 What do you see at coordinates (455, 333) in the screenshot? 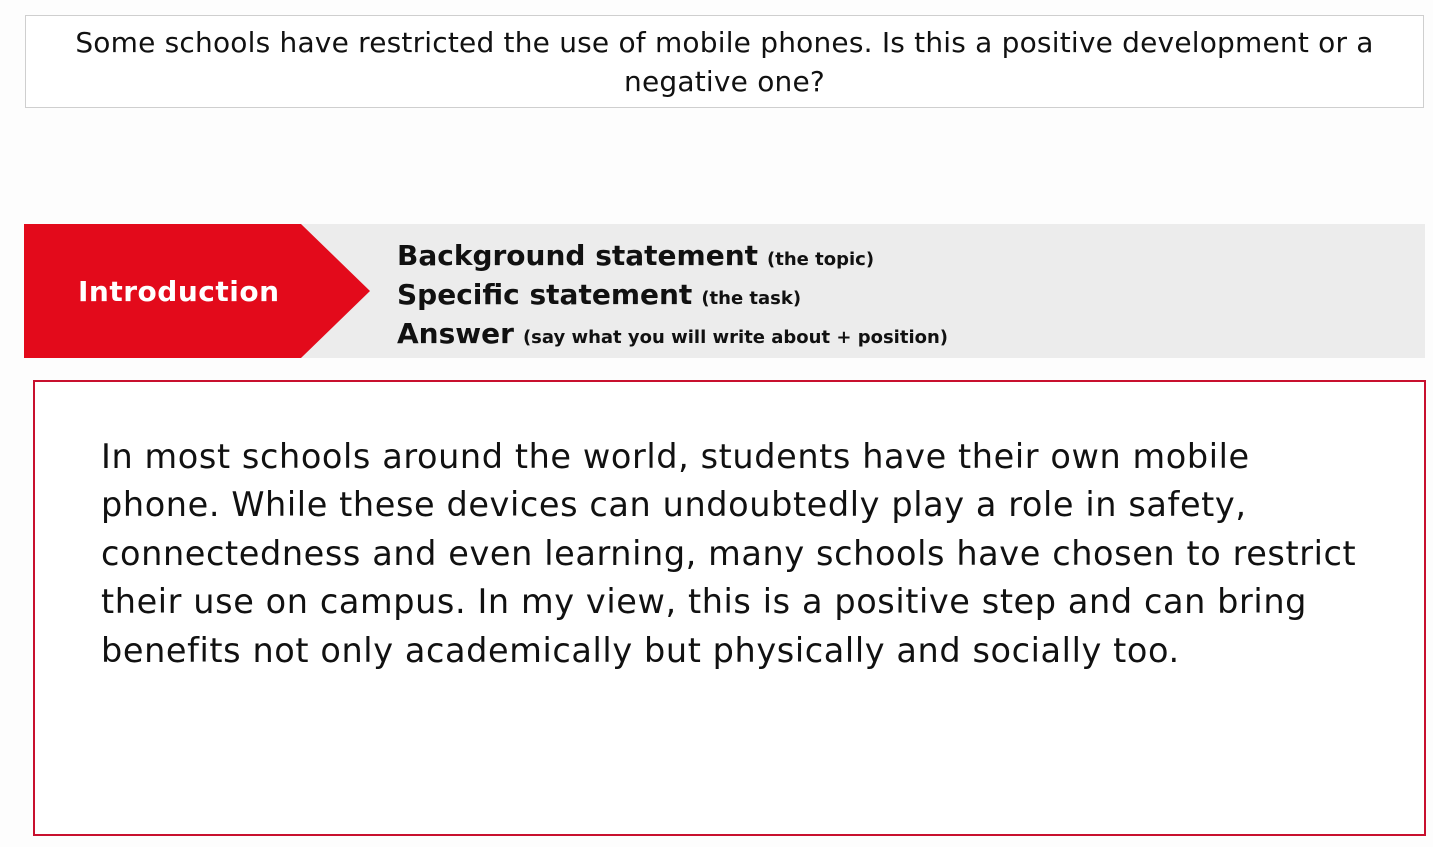
I see `structure-item-title: Answer` at bounding box center [455, 333].